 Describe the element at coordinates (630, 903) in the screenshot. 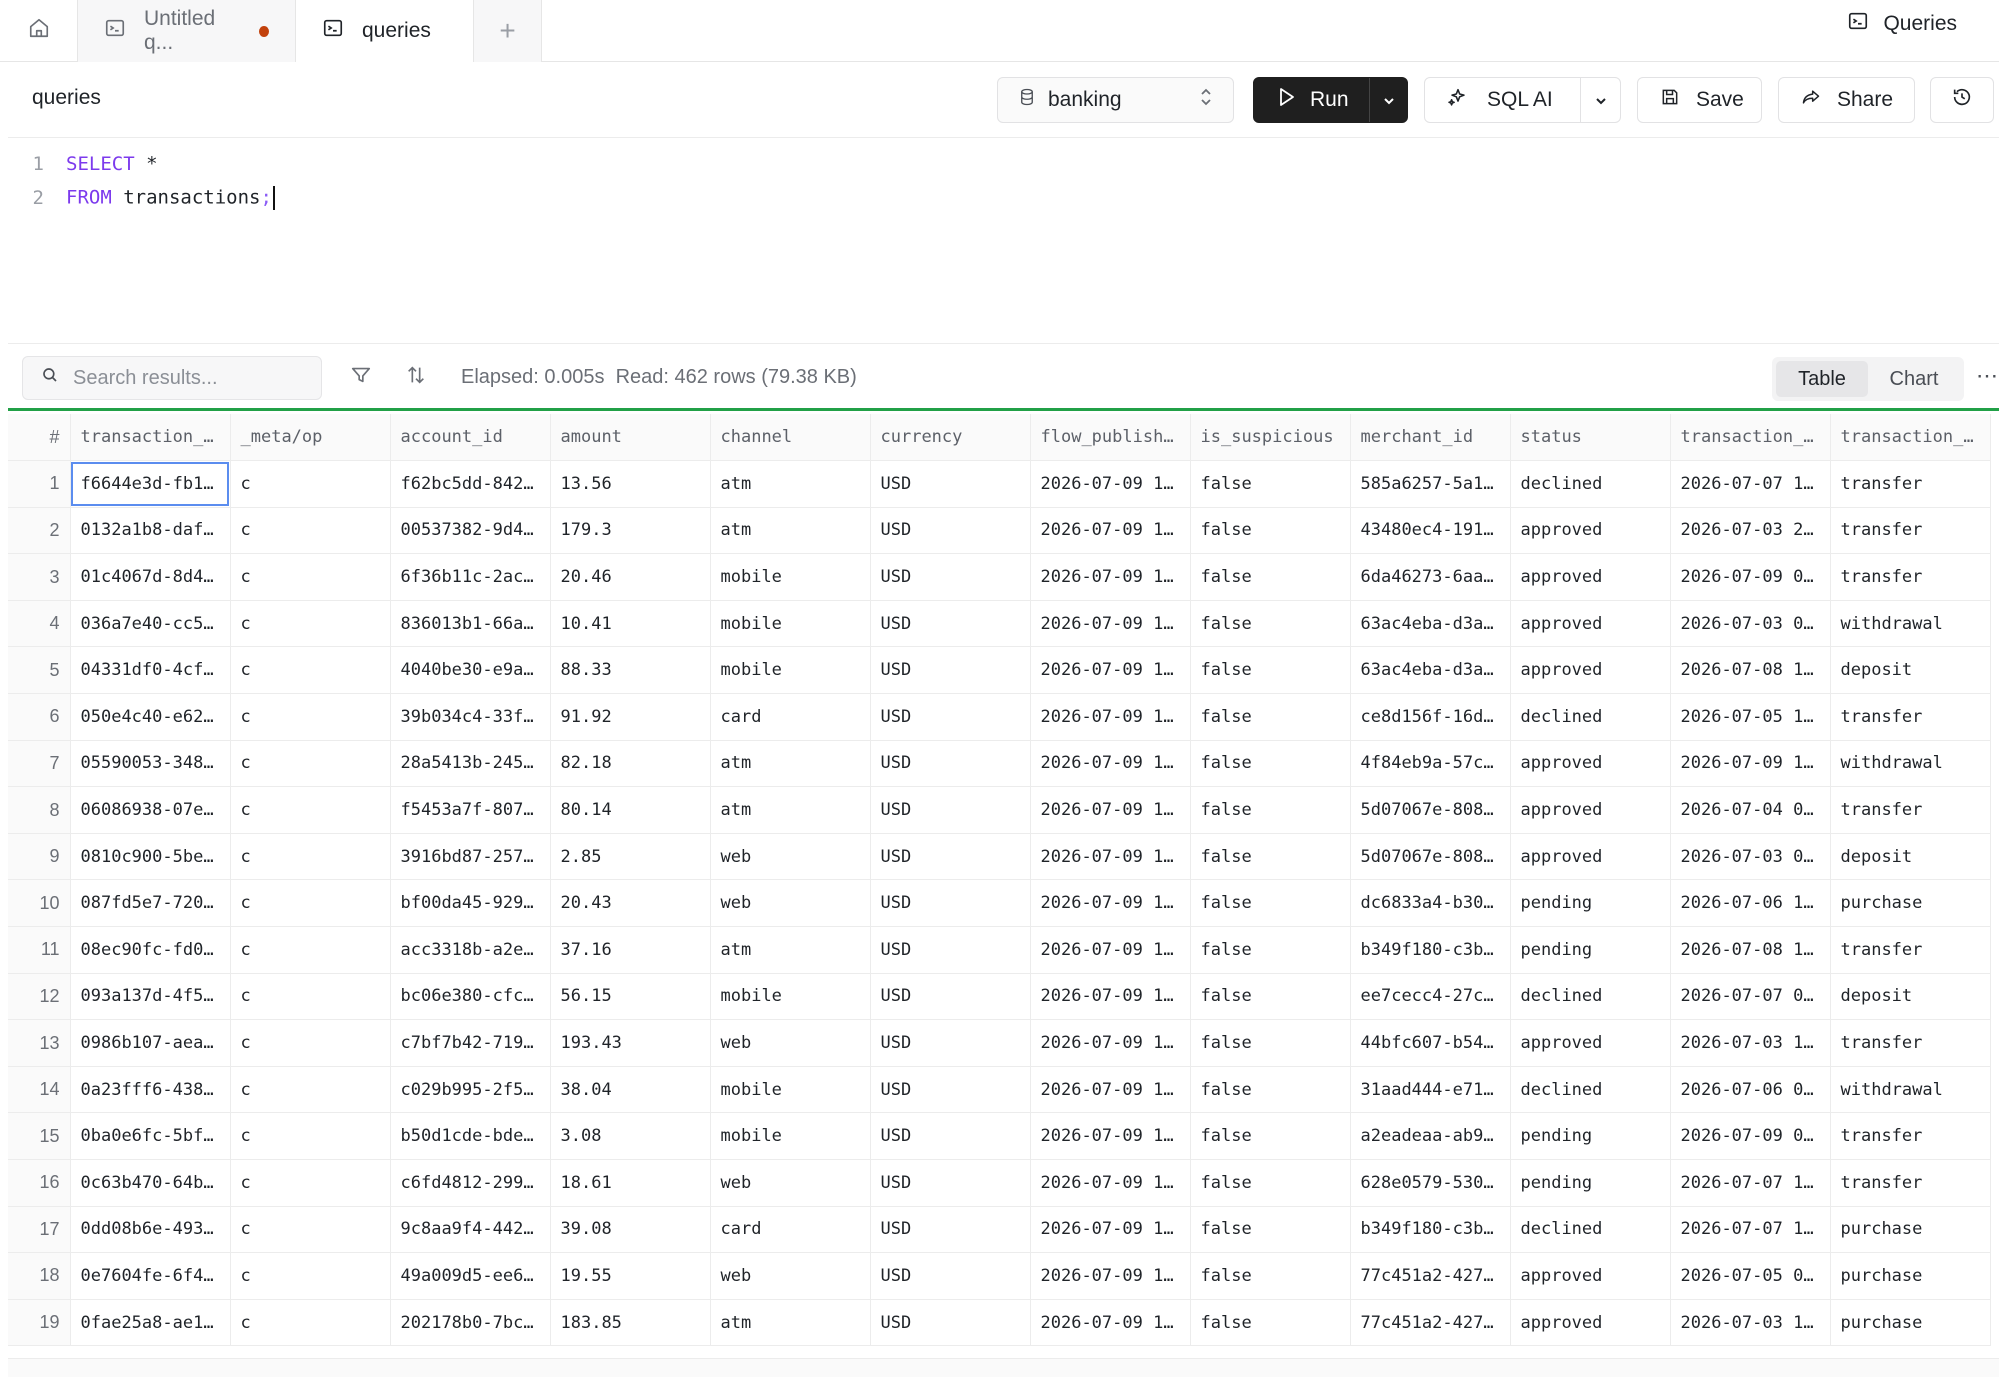

I see `table-cell: 20.43` at that location.